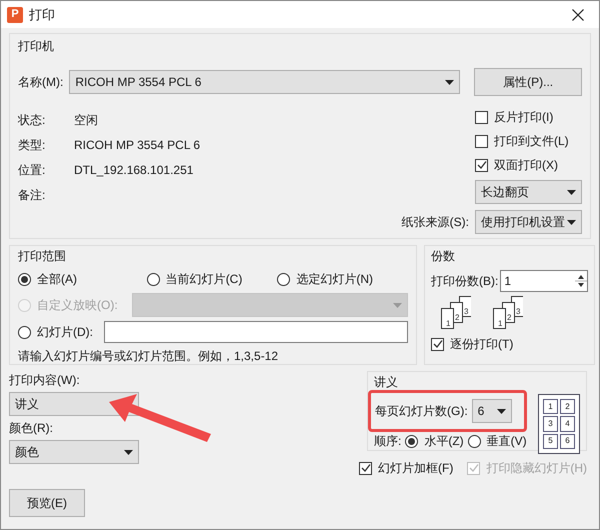  I want to click on layout-slide: 3, so click(550, 424).